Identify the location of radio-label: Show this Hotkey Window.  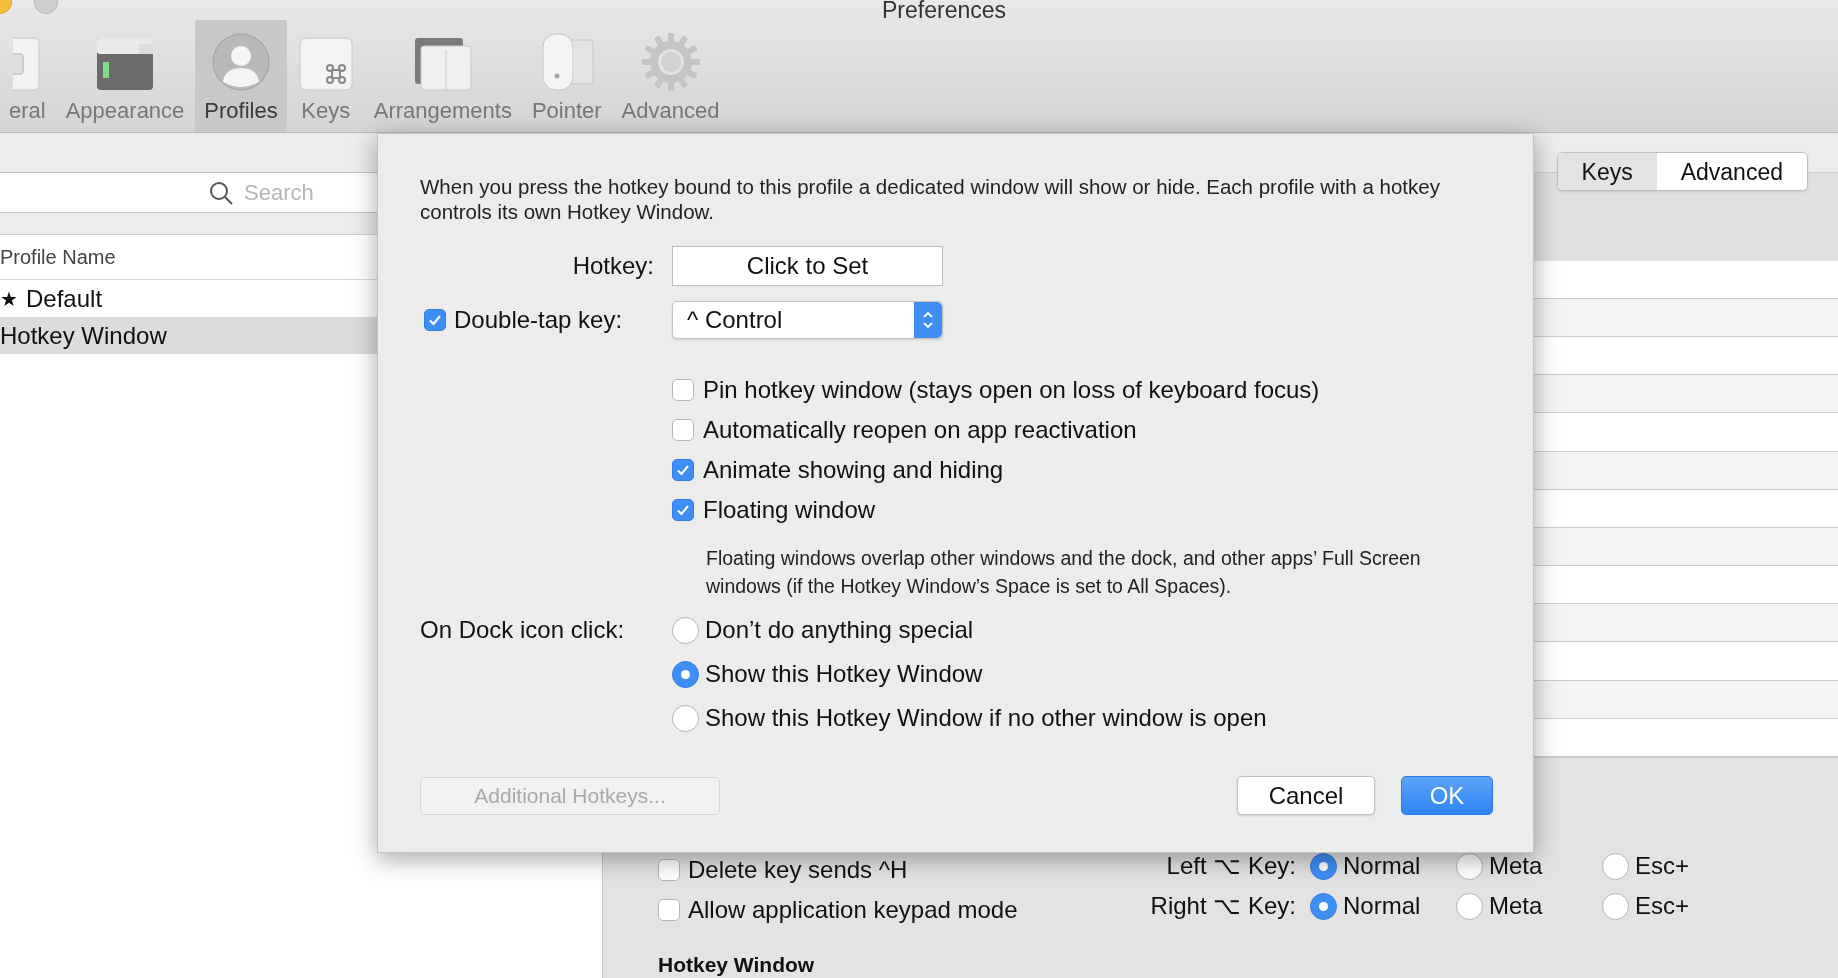
(844, 674).